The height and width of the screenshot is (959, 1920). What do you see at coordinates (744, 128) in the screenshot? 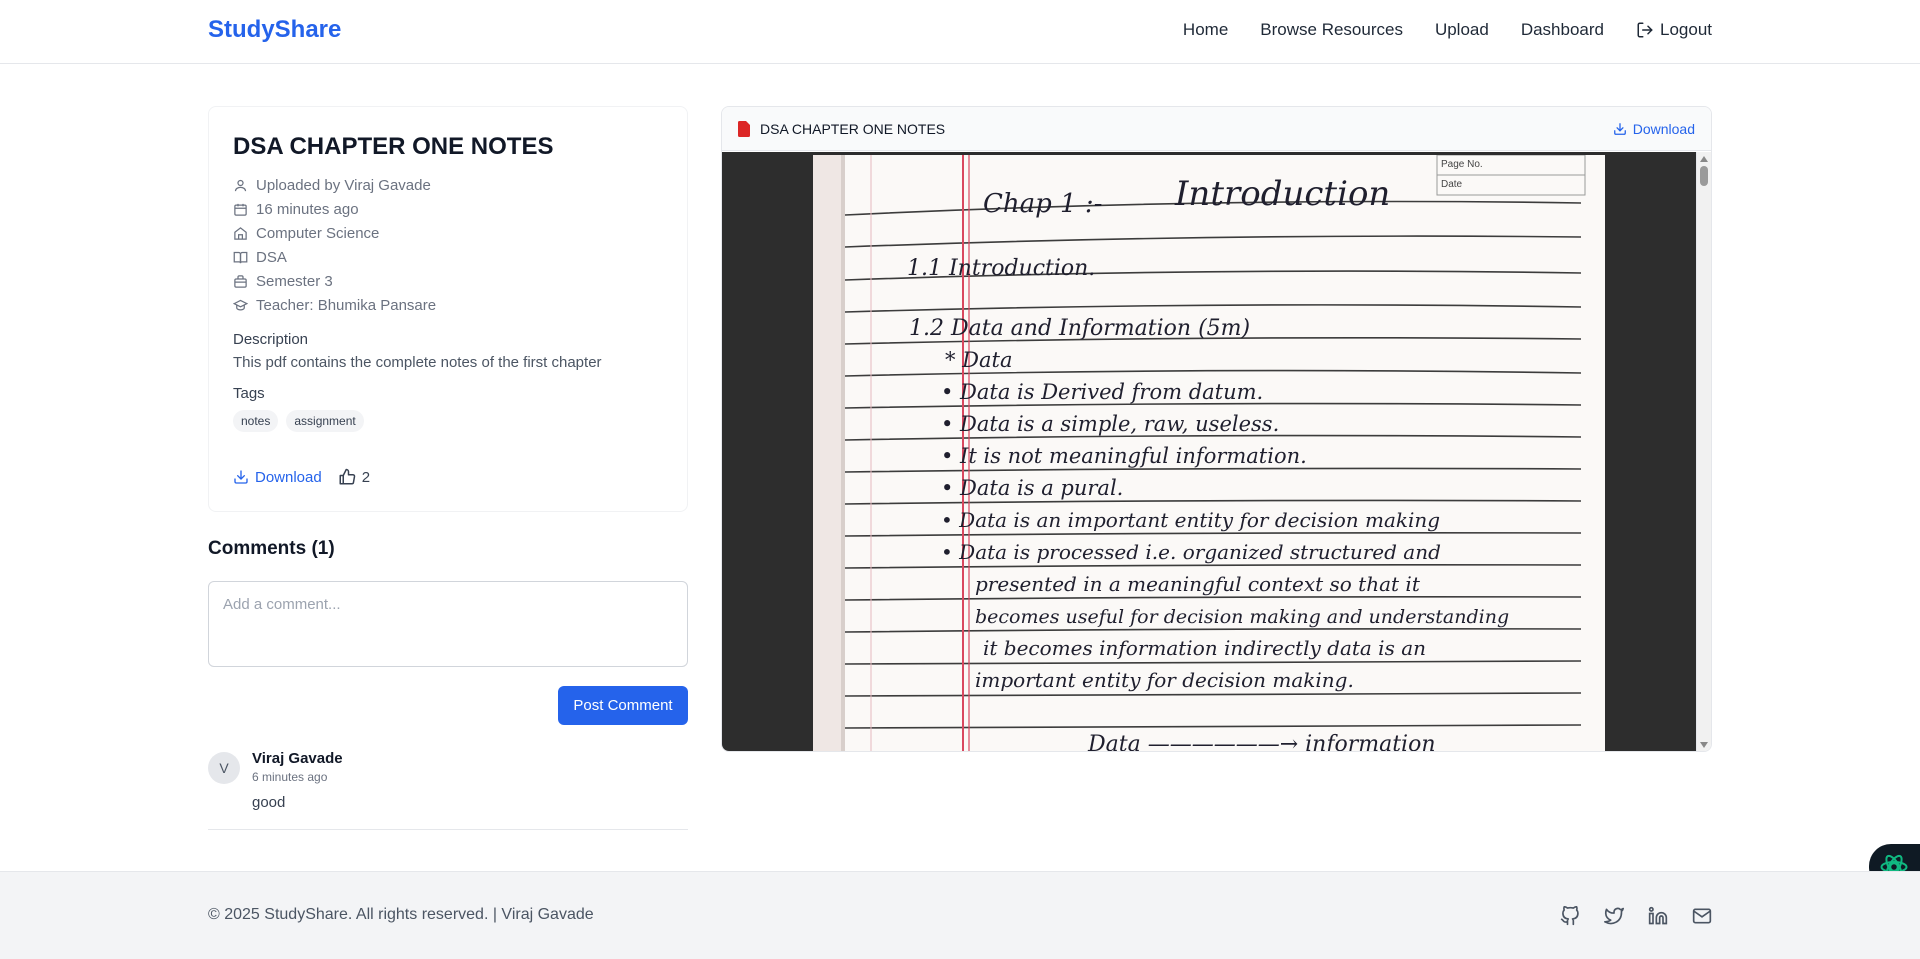
I see `pdf-file-icon` at bounding box center [744, 128].